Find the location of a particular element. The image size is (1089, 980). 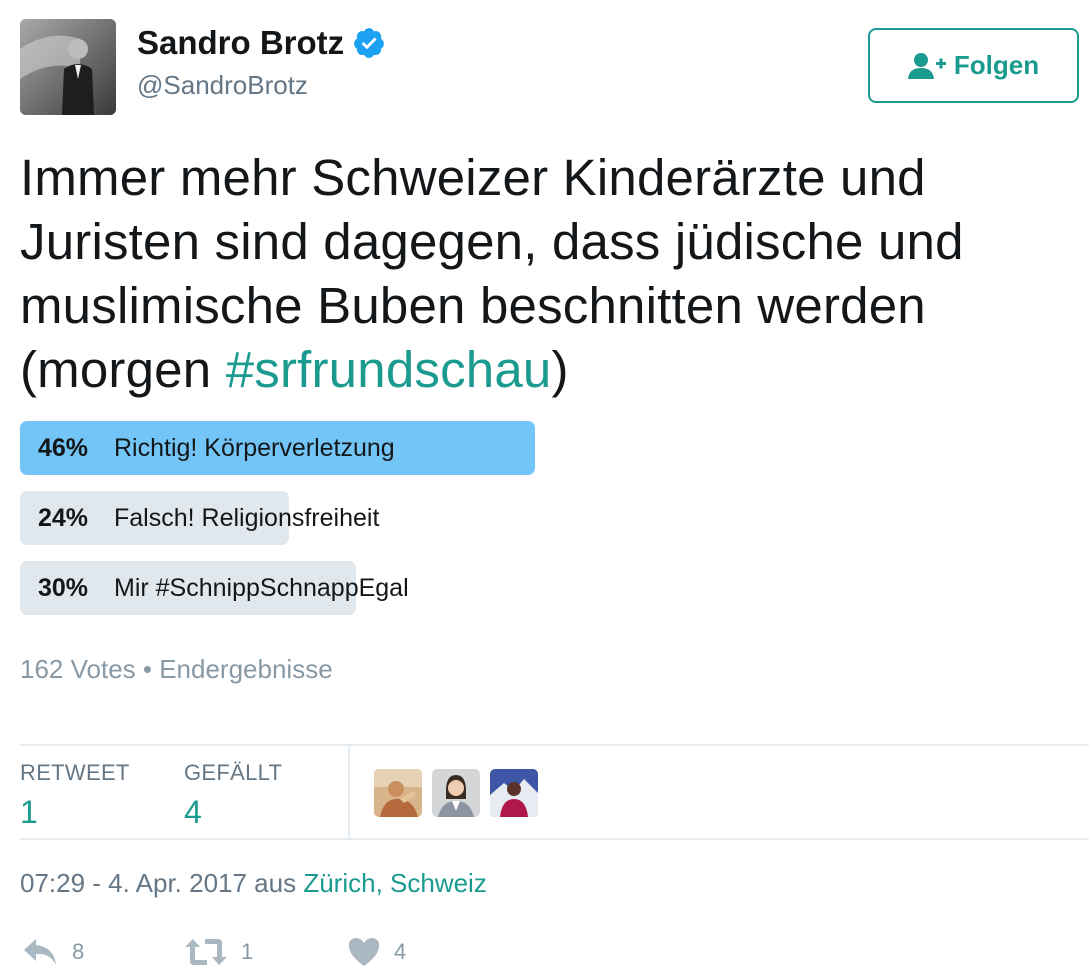

author-name: Sandro Brotz is located at coordinates (261, 43).